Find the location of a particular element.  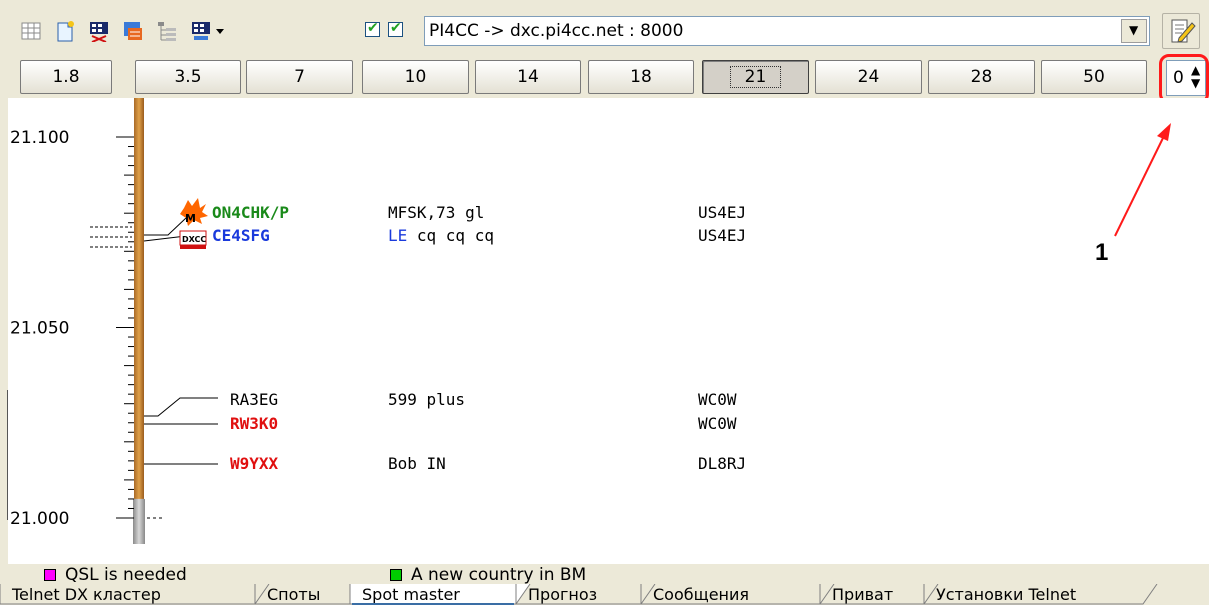

table-settings-icon is located at coordinates (99, 31).